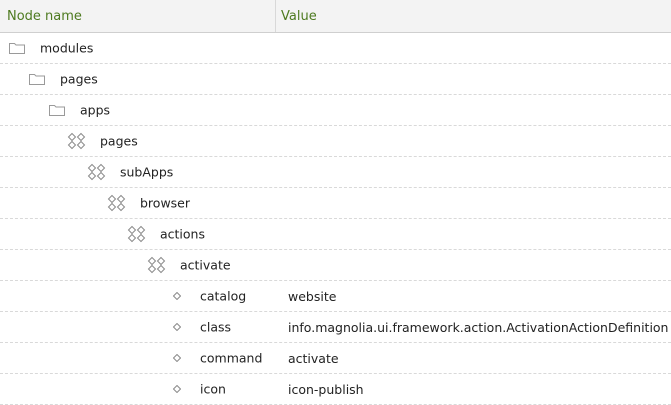 This screenshot has height=405, width=671. What do you see at coordinates (138, 16) in the screenshot?
I see `column-header-node-name: Node name` at bounding box center [138, 16].